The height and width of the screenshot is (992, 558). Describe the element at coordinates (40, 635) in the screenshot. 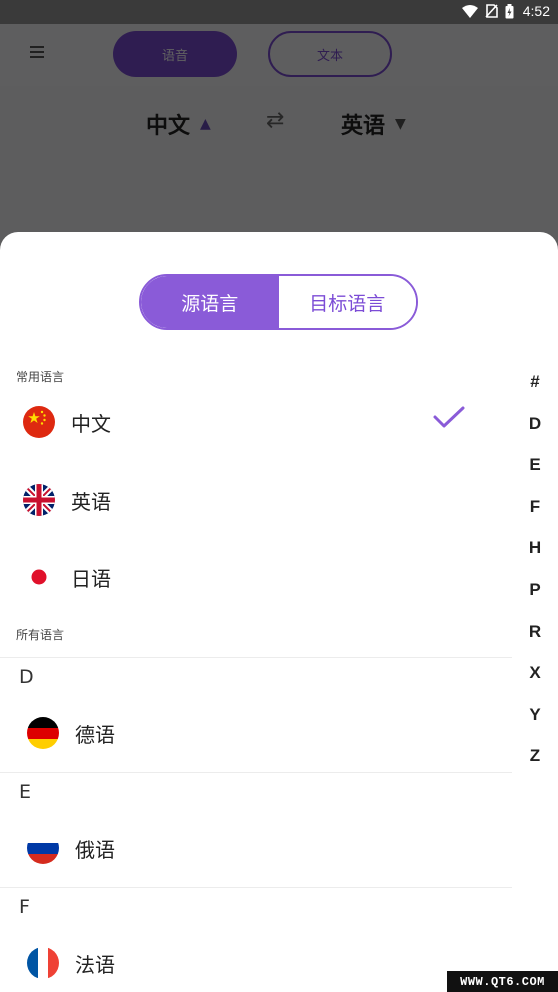

I see `all-languages-heading: 所有语言` at that location.